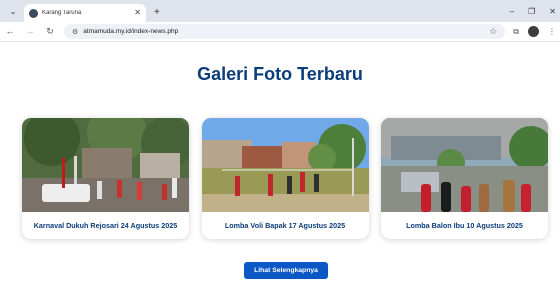  I want to click on gallery-card: Lomba Balon Ibu 10 Agustus 2025, so click(464, 178).